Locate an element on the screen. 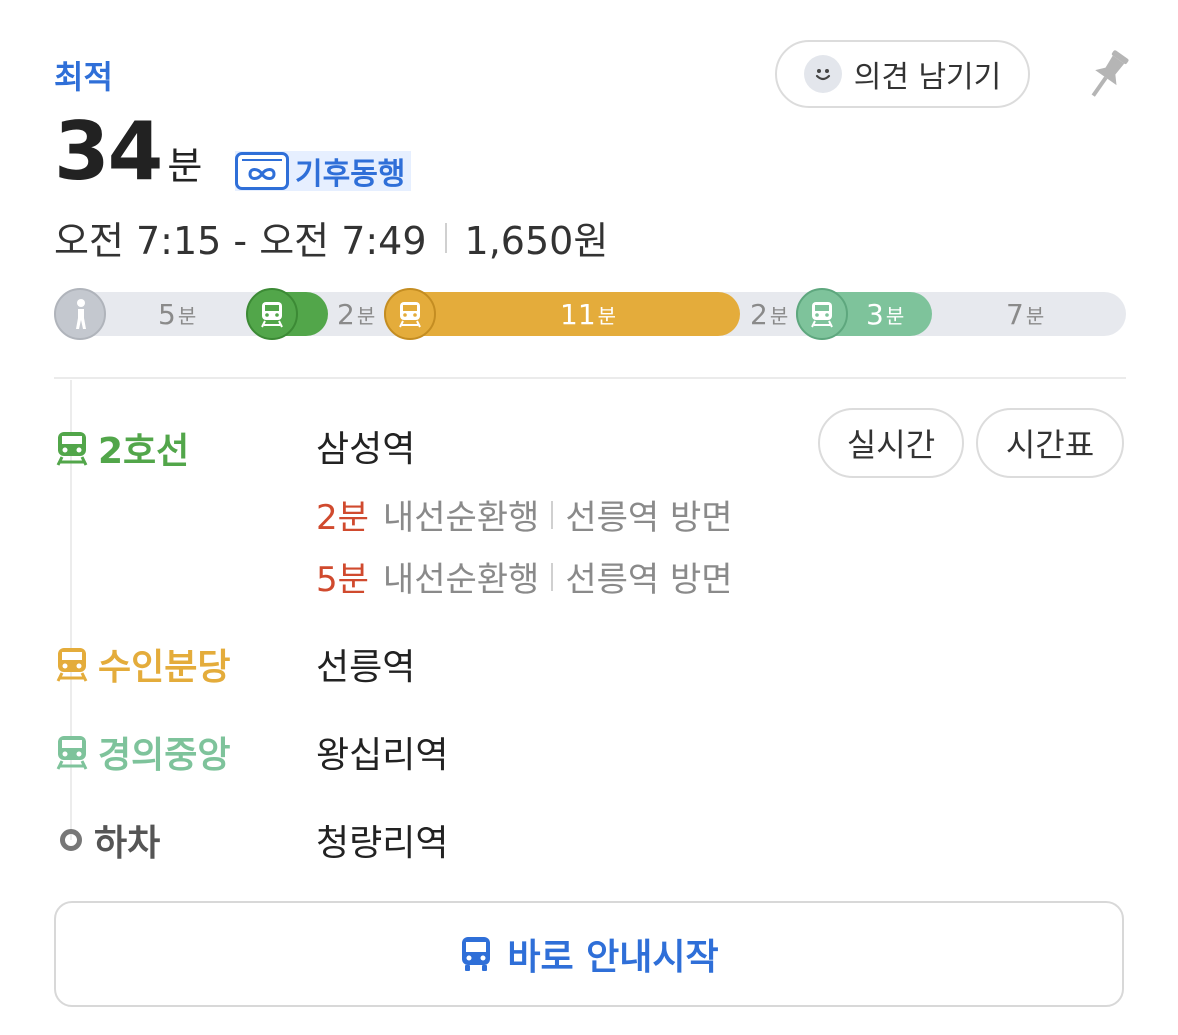 The width and height of the screenshot is (1178, 1035). bus-icon is located at coordinates (476, 954).